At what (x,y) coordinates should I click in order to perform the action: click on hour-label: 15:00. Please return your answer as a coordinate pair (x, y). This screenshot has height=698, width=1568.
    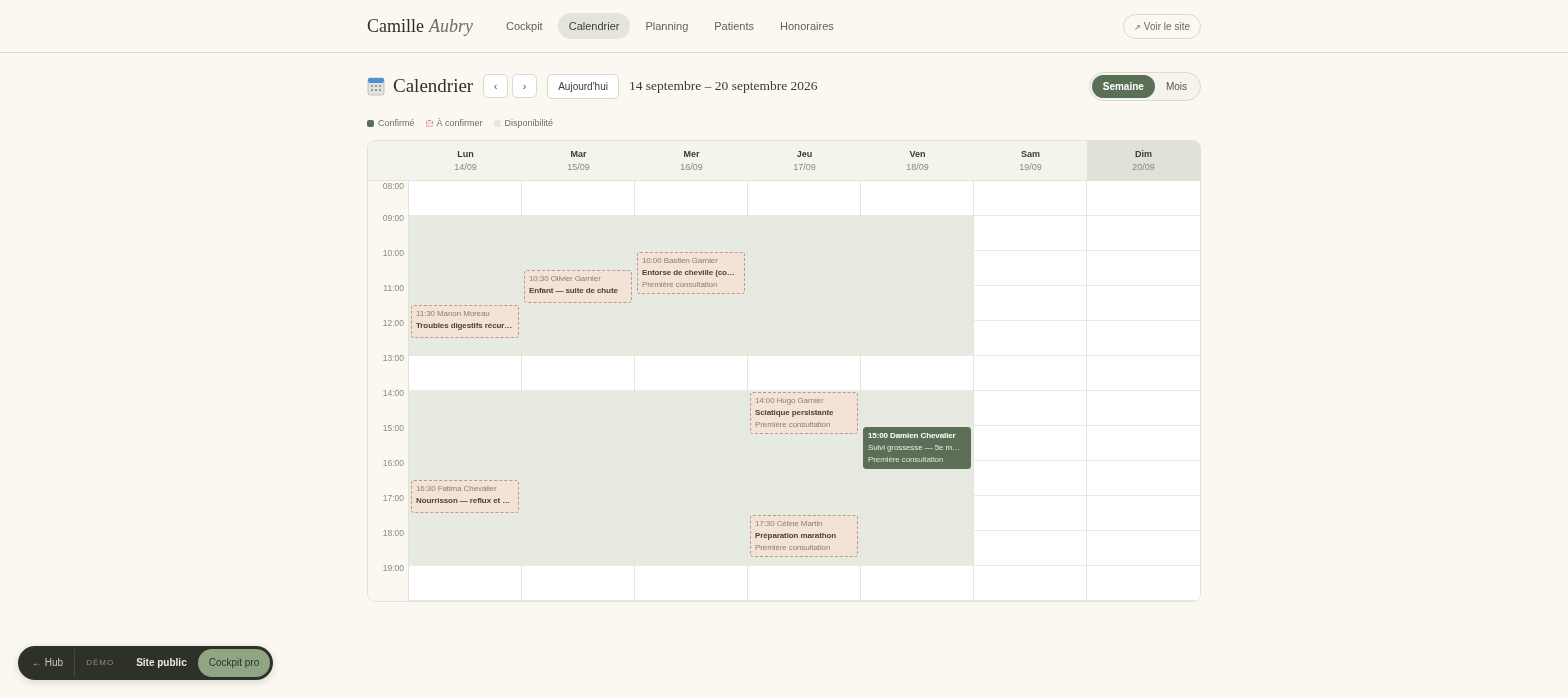
    Looking at the image, I should click on (393, 428).